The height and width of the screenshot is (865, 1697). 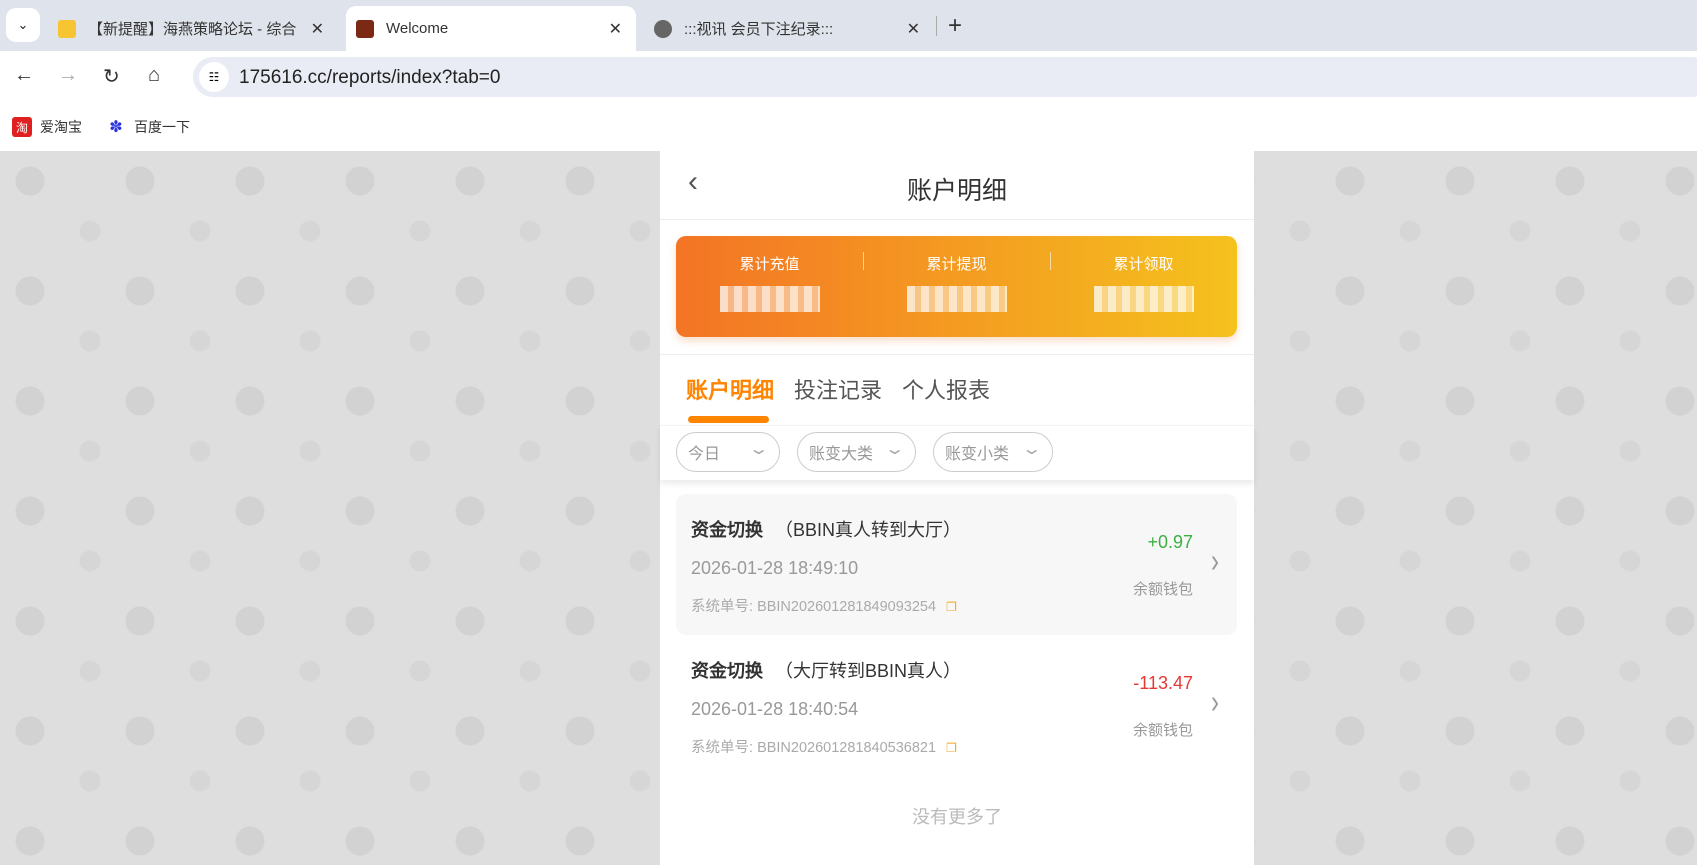 I want to click on taobao-icon: 淘, so click(x=22, y=127).